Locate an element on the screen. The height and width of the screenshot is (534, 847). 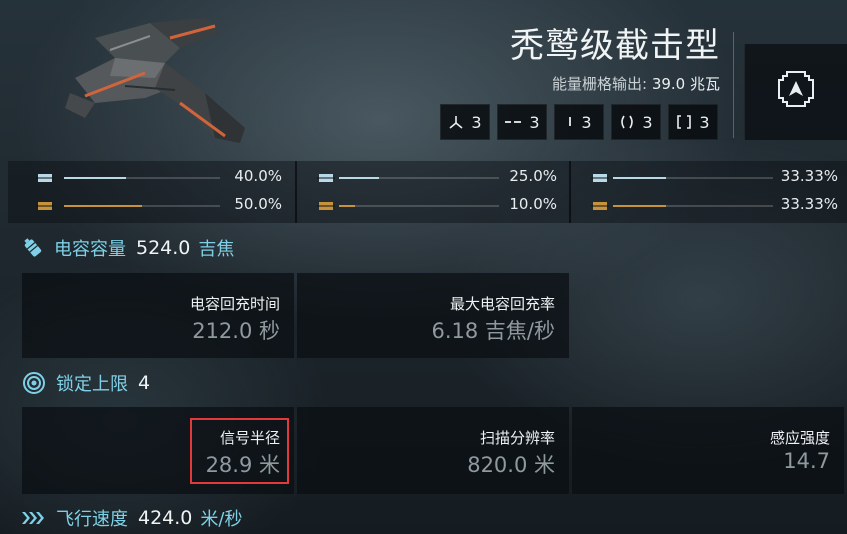
resist-kinetic-icon is located at coordinates (326, 178).